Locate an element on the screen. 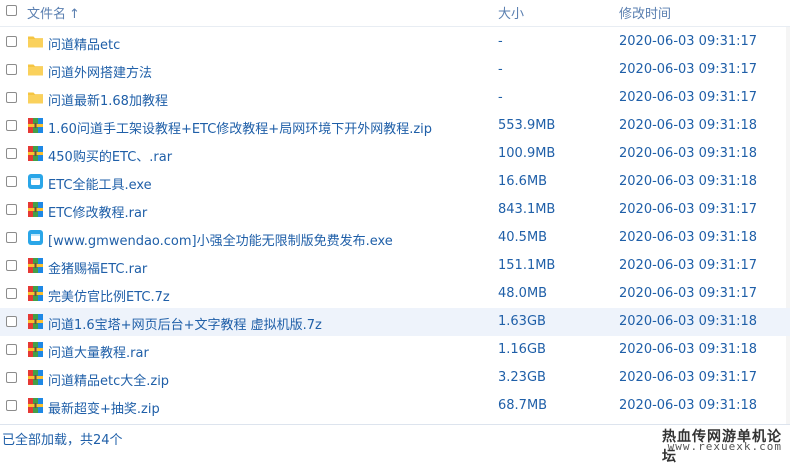 The height and width of the screenshot is (466, 790). file-size: 100.9MB is located at coordinates (527, 153).